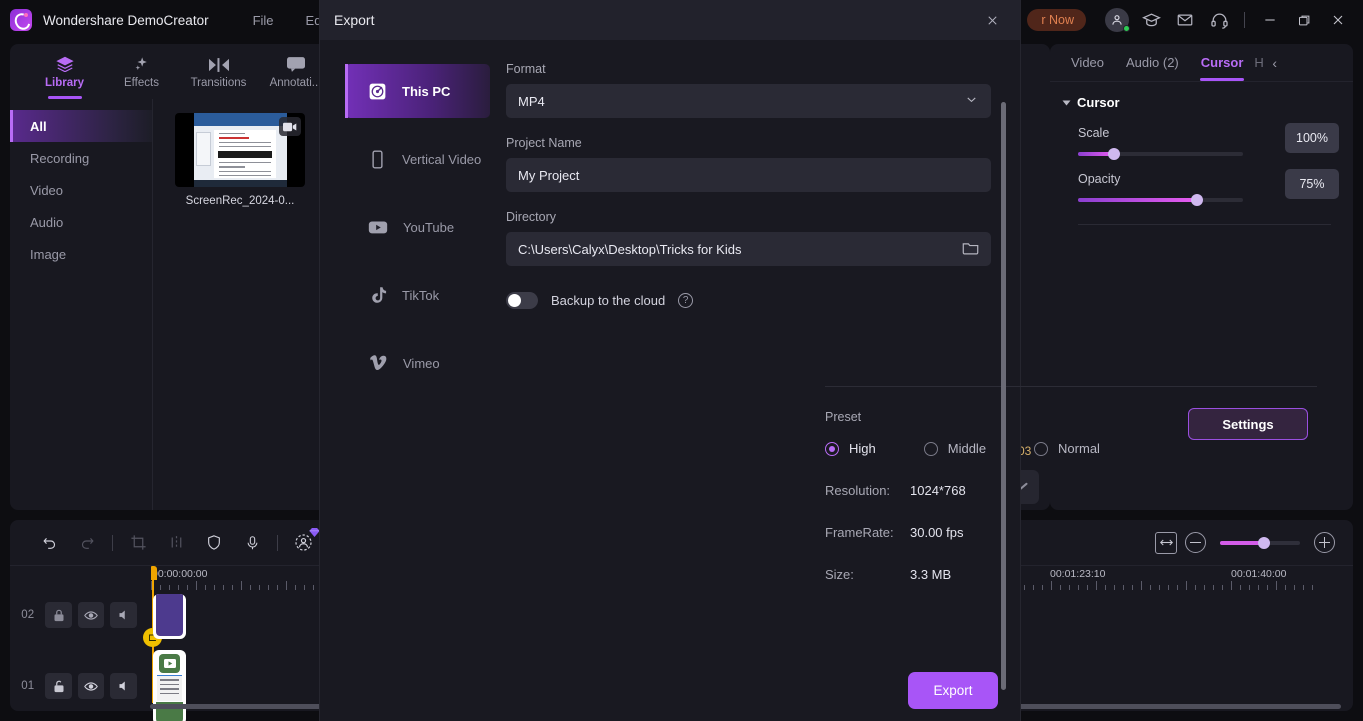  I want to click on preset-middle-label: Middle, so click(967, 448).